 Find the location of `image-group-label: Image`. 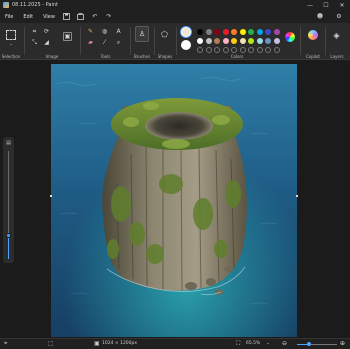

image-group-label: Image is located at coordinates (52, 56).